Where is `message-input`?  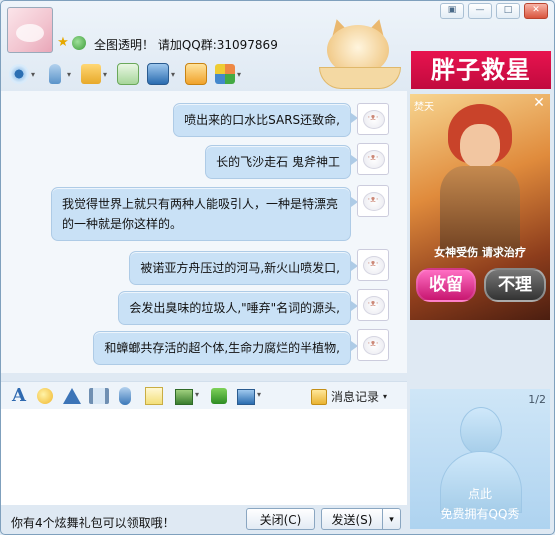 message-input is located at coordinates (204, 457).